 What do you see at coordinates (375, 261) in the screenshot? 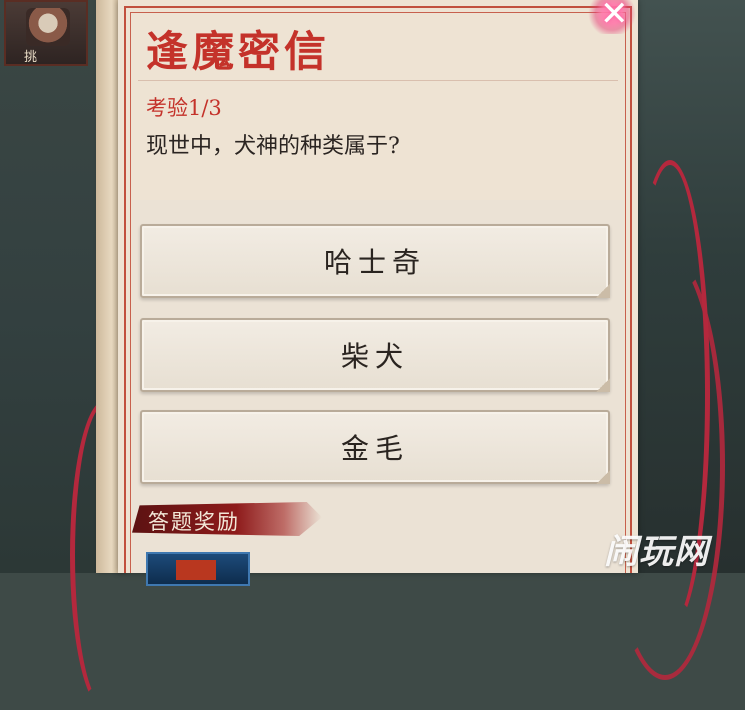
I see `answer-option-1: 哈士奇` at bounding box center [375, 261].